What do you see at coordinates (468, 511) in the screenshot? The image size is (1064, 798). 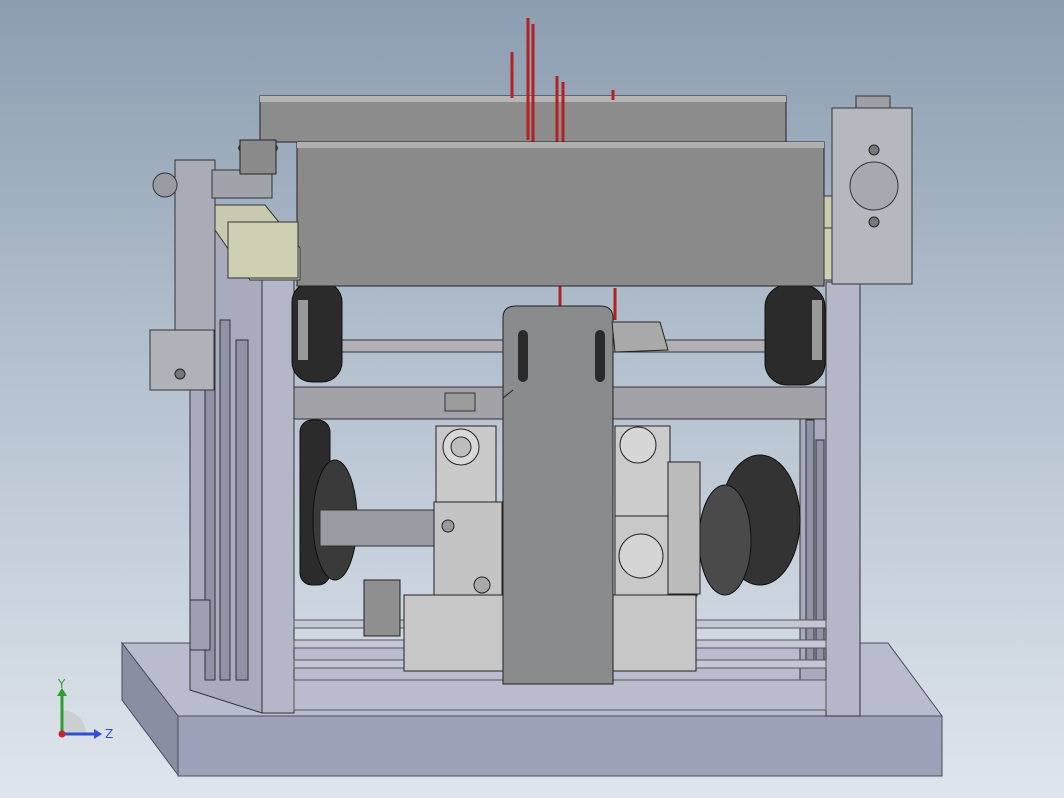 I see `bearing-block-left` at bounding box center [468, 511].